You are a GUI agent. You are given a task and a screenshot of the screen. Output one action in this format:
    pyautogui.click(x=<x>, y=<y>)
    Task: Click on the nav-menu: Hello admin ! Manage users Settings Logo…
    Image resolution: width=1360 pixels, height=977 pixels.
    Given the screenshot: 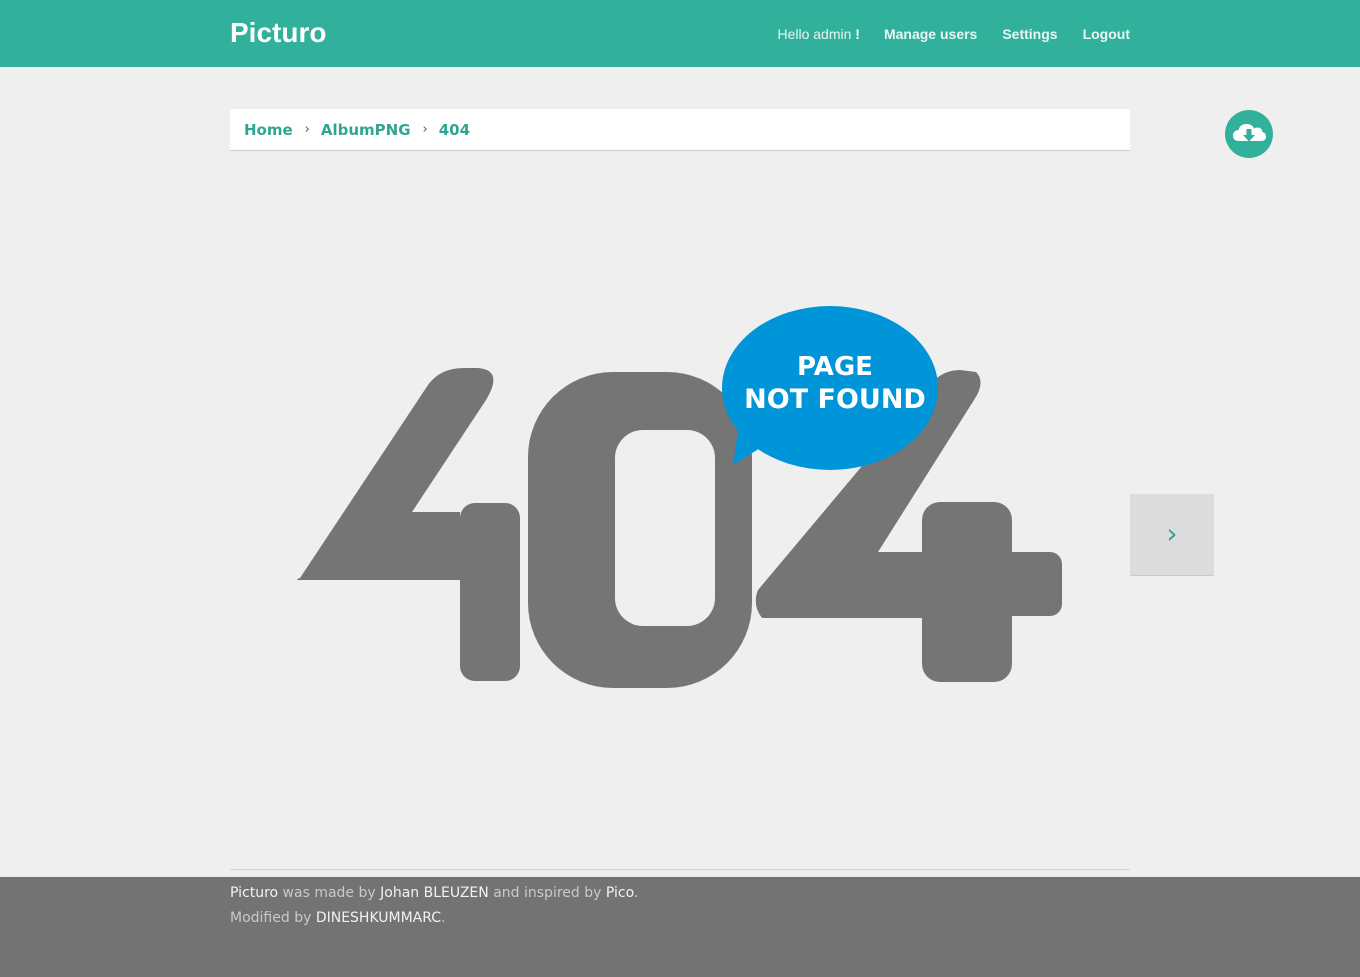 What is the action you would take?
    pyautogui.click(x=953, y=34)
    